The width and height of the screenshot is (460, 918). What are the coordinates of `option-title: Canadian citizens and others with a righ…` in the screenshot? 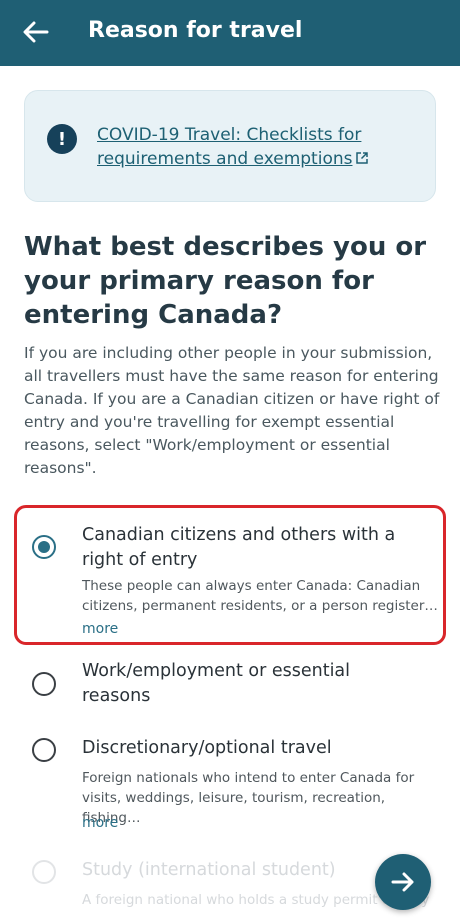 It's located at (239, 547).